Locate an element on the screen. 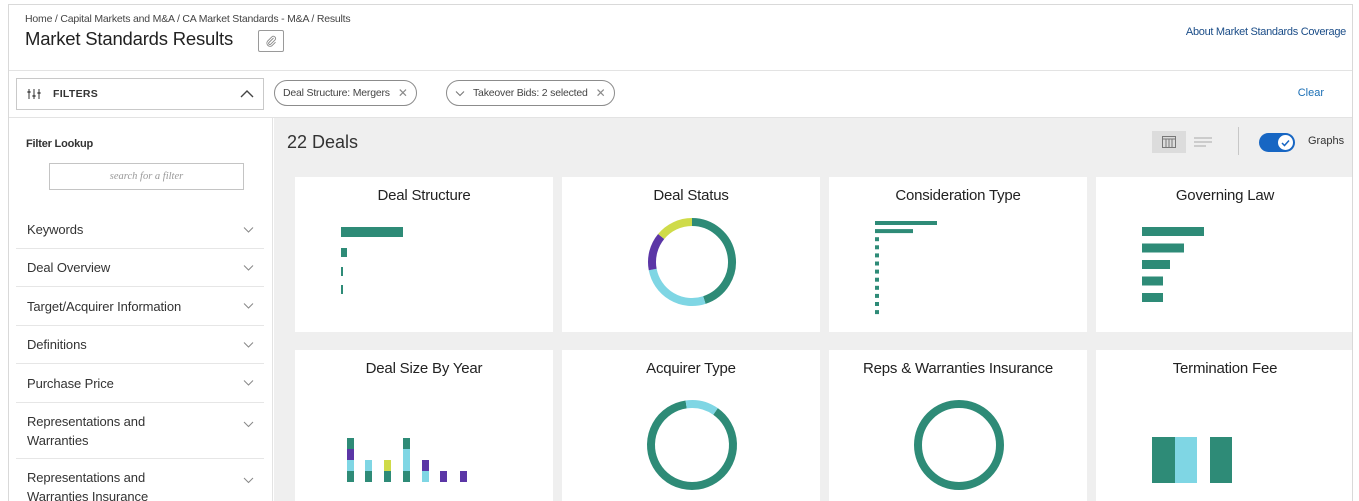 The height and width of the screenshot is (501, 1359). page-title: Market Standards Results is located at coordinates (129, 38).